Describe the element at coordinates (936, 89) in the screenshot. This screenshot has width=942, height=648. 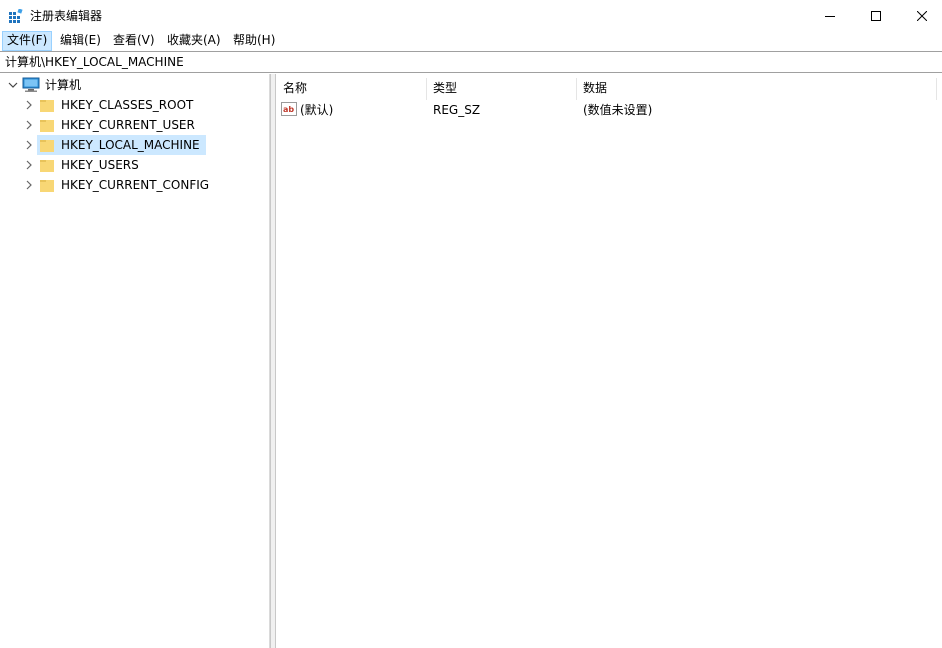
I see `column-separator` at that location.